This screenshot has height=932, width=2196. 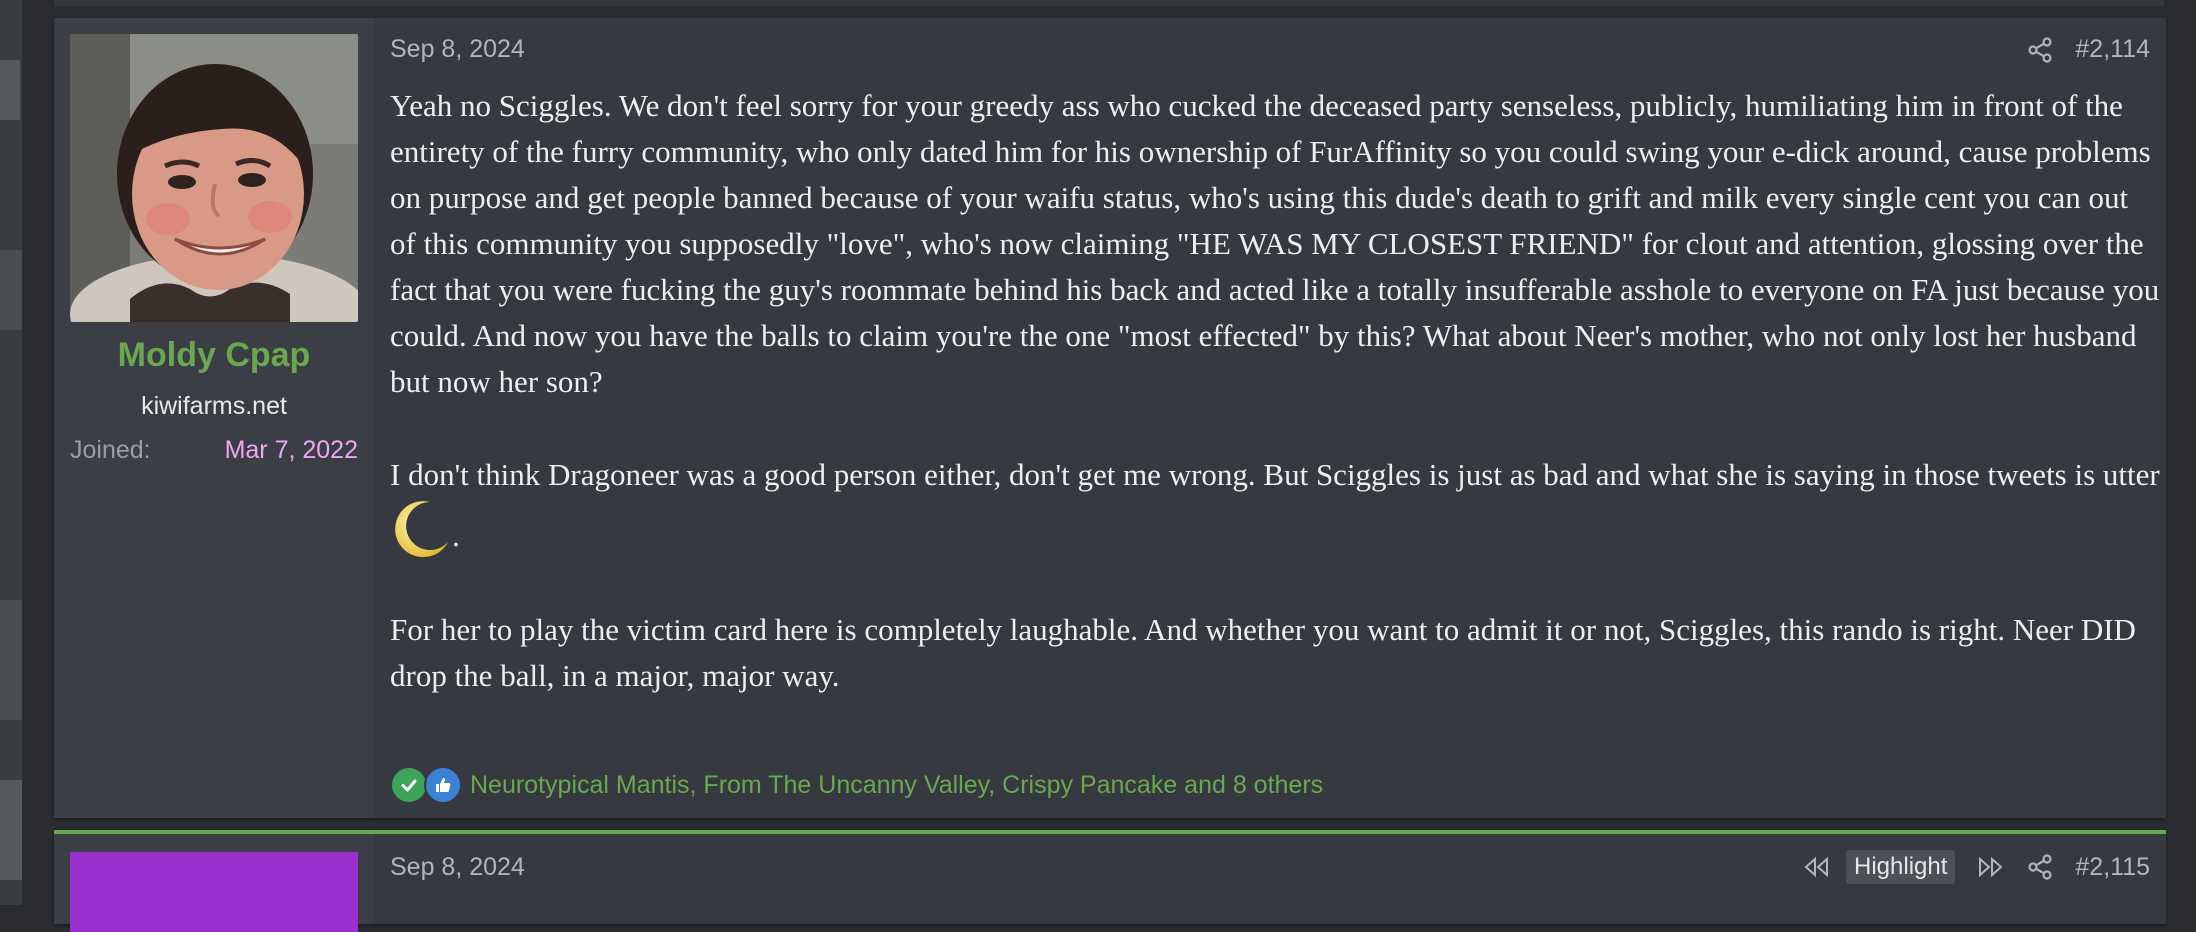 I want to click on post-number-link: #2,115, so click(x=2112, y=867).